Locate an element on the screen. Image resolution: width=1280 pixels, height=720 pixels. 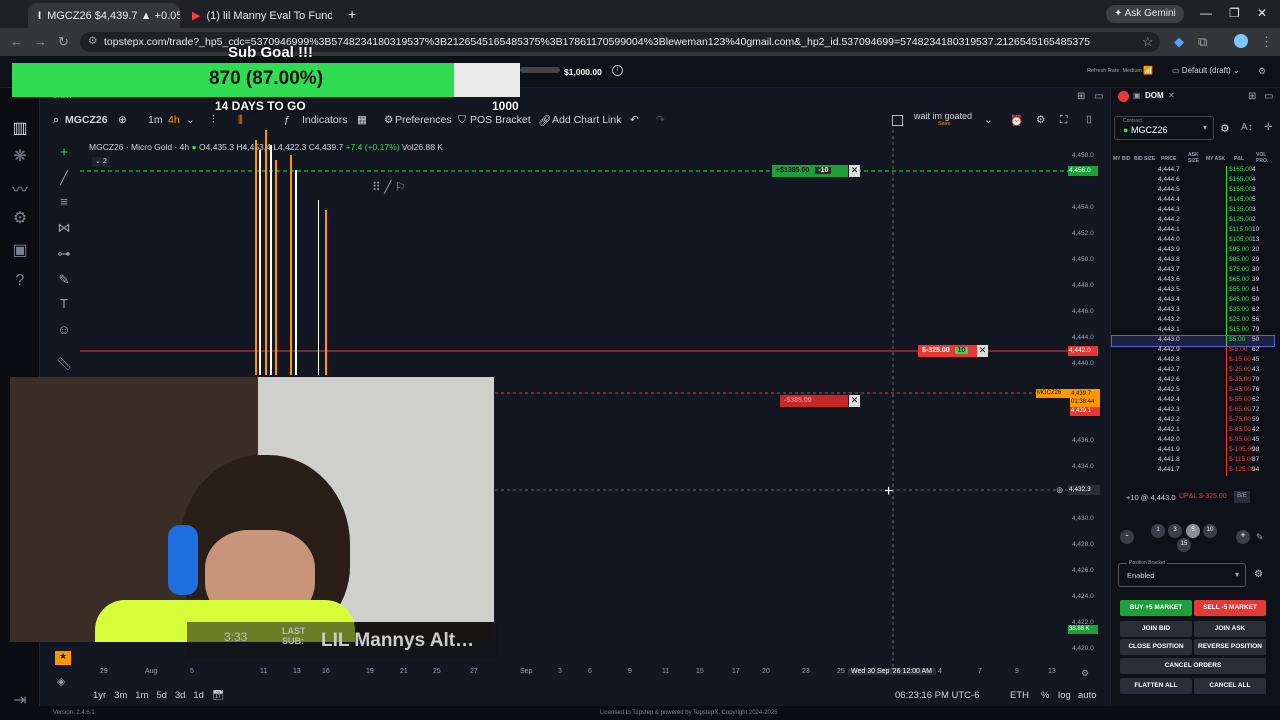
stop-loss-order: $-325.00 10 is located at coordinates (948, 351).